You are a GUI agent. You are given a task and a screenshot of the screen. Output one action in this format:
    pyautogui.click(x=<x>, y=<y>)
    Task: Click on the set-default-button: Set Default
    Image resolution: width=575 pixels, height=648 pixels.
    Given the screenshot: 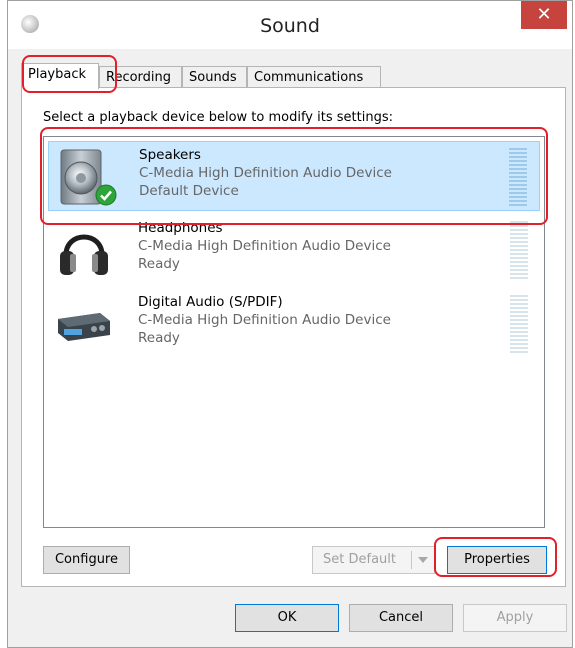 What is the action you would take?
    pyautogui.click(x=373, y=560)
    